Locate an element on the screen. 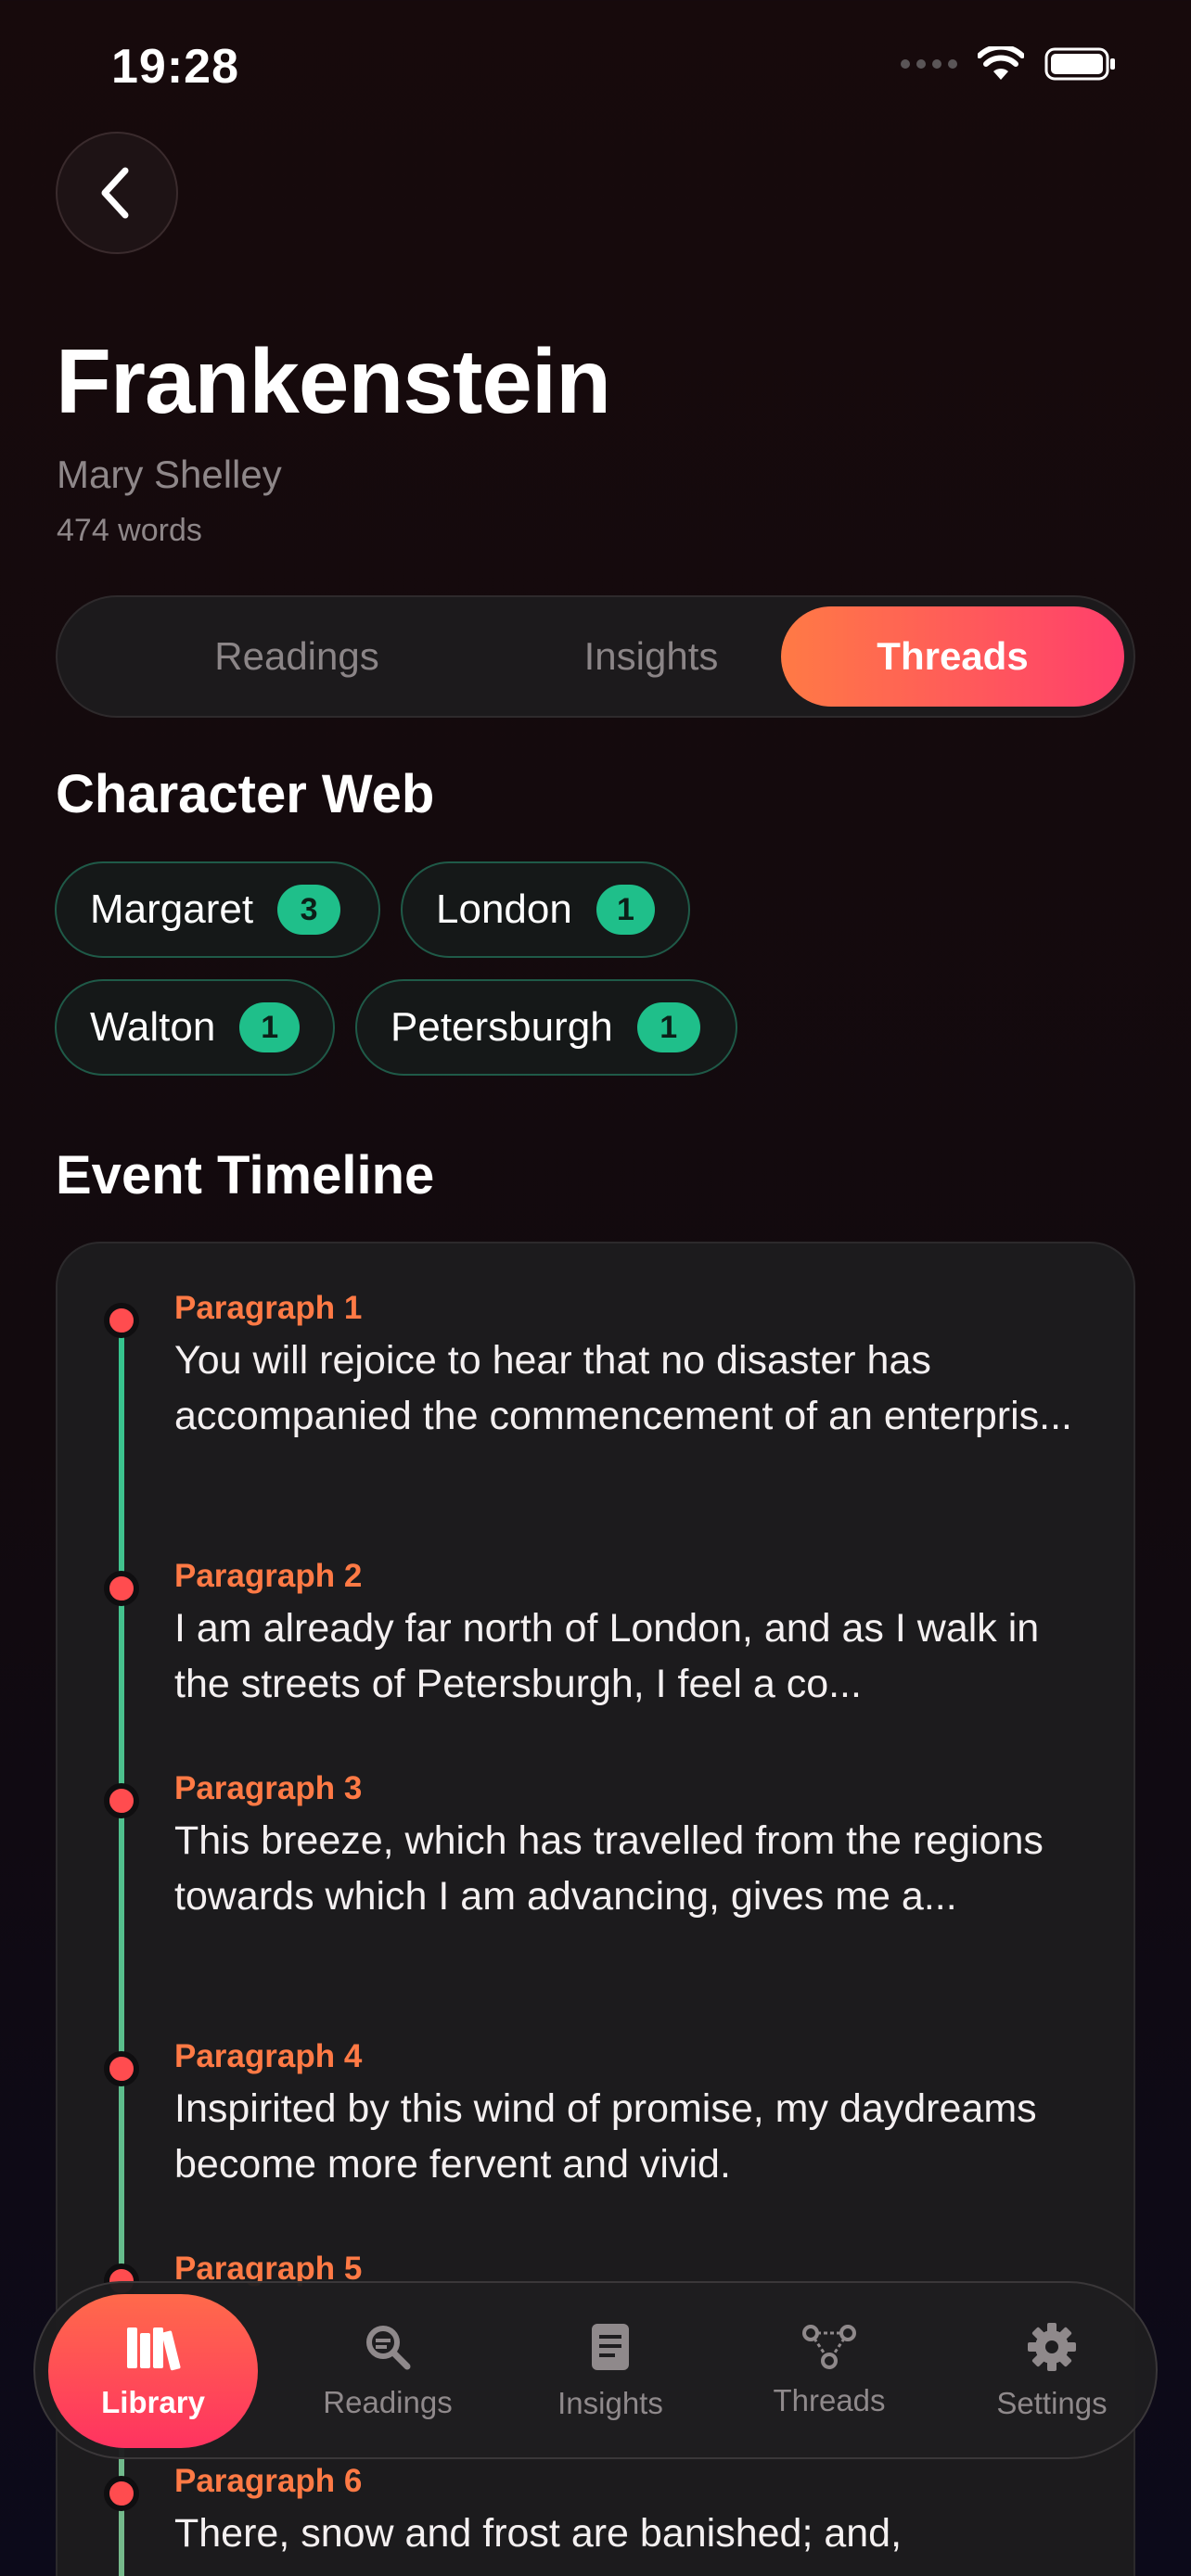 The width and height of the screenshot is (1191, 2576). nav-readings: Readings is located at coordinates (387, 2371).